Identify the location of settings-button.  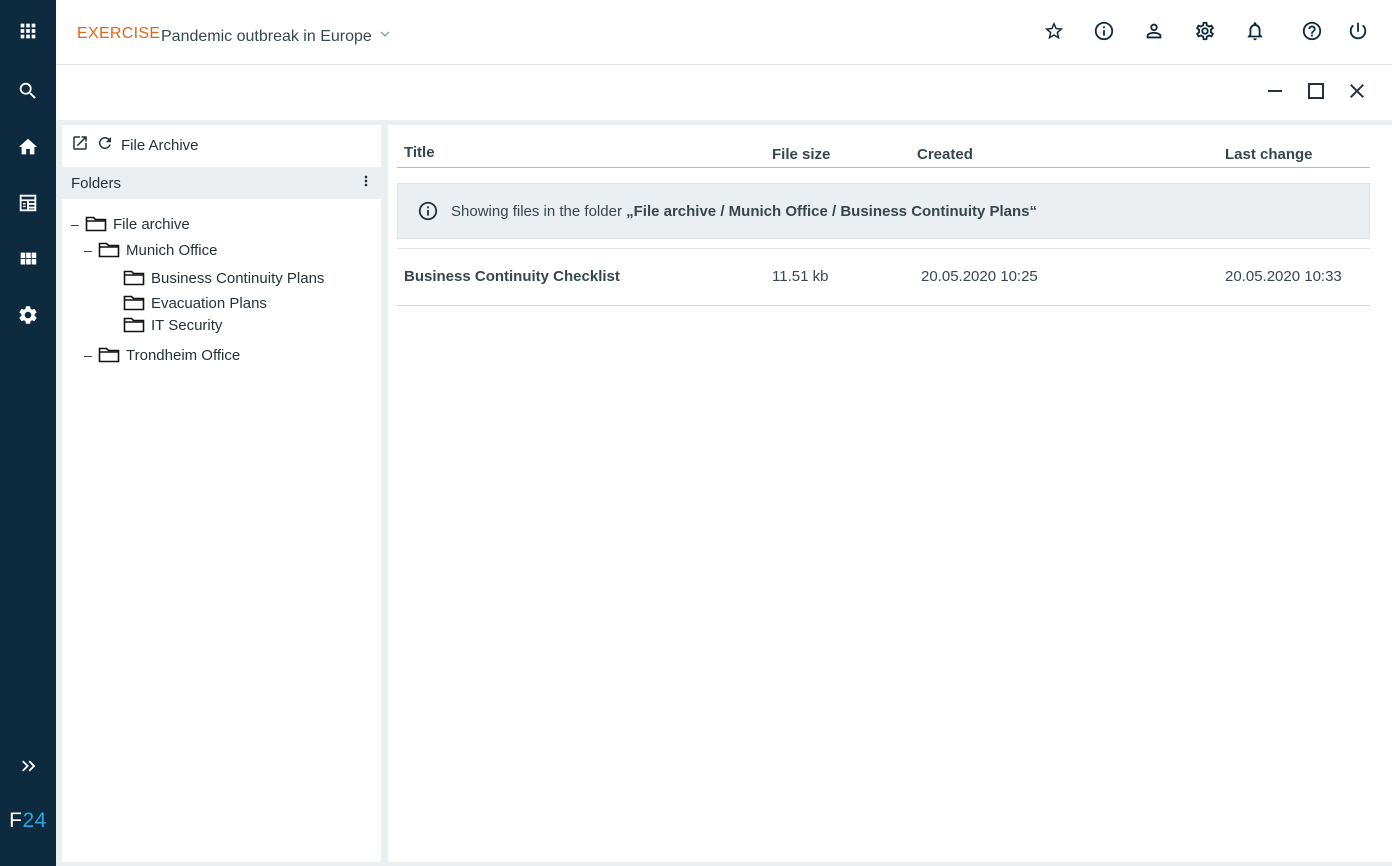
(28, 317).